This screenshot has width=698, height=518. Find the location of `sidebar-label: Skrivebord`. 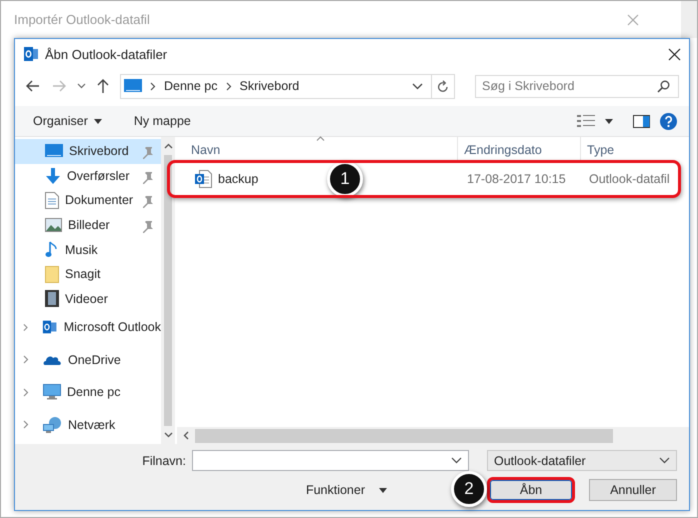

sidebar-label: Skrivebord is located at coordinates (99, 151).